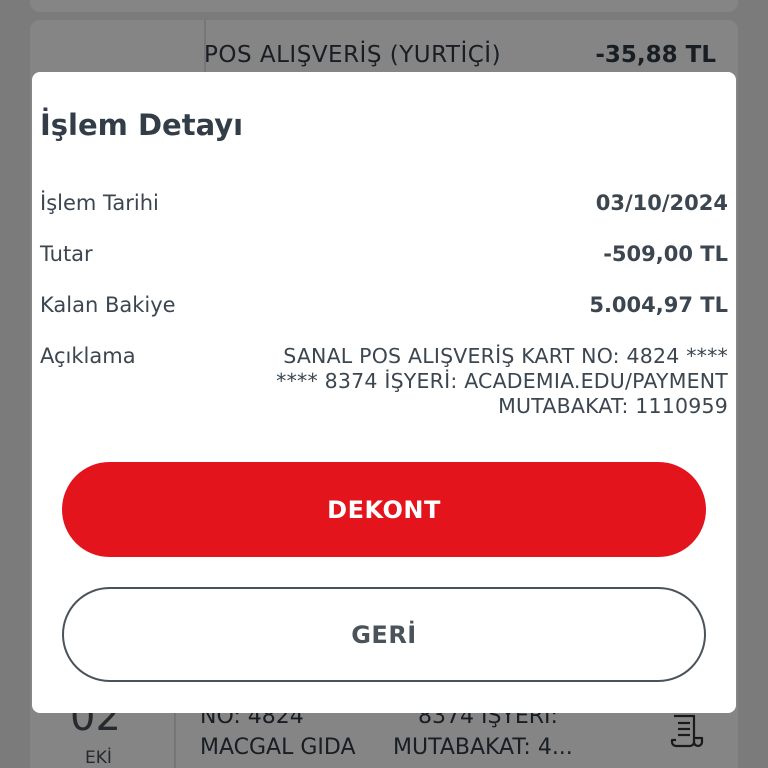  What do you see at coordinates (384, 634) in the screenshot?
I see `back-button: GERİ` at bounding box center [384, 634].